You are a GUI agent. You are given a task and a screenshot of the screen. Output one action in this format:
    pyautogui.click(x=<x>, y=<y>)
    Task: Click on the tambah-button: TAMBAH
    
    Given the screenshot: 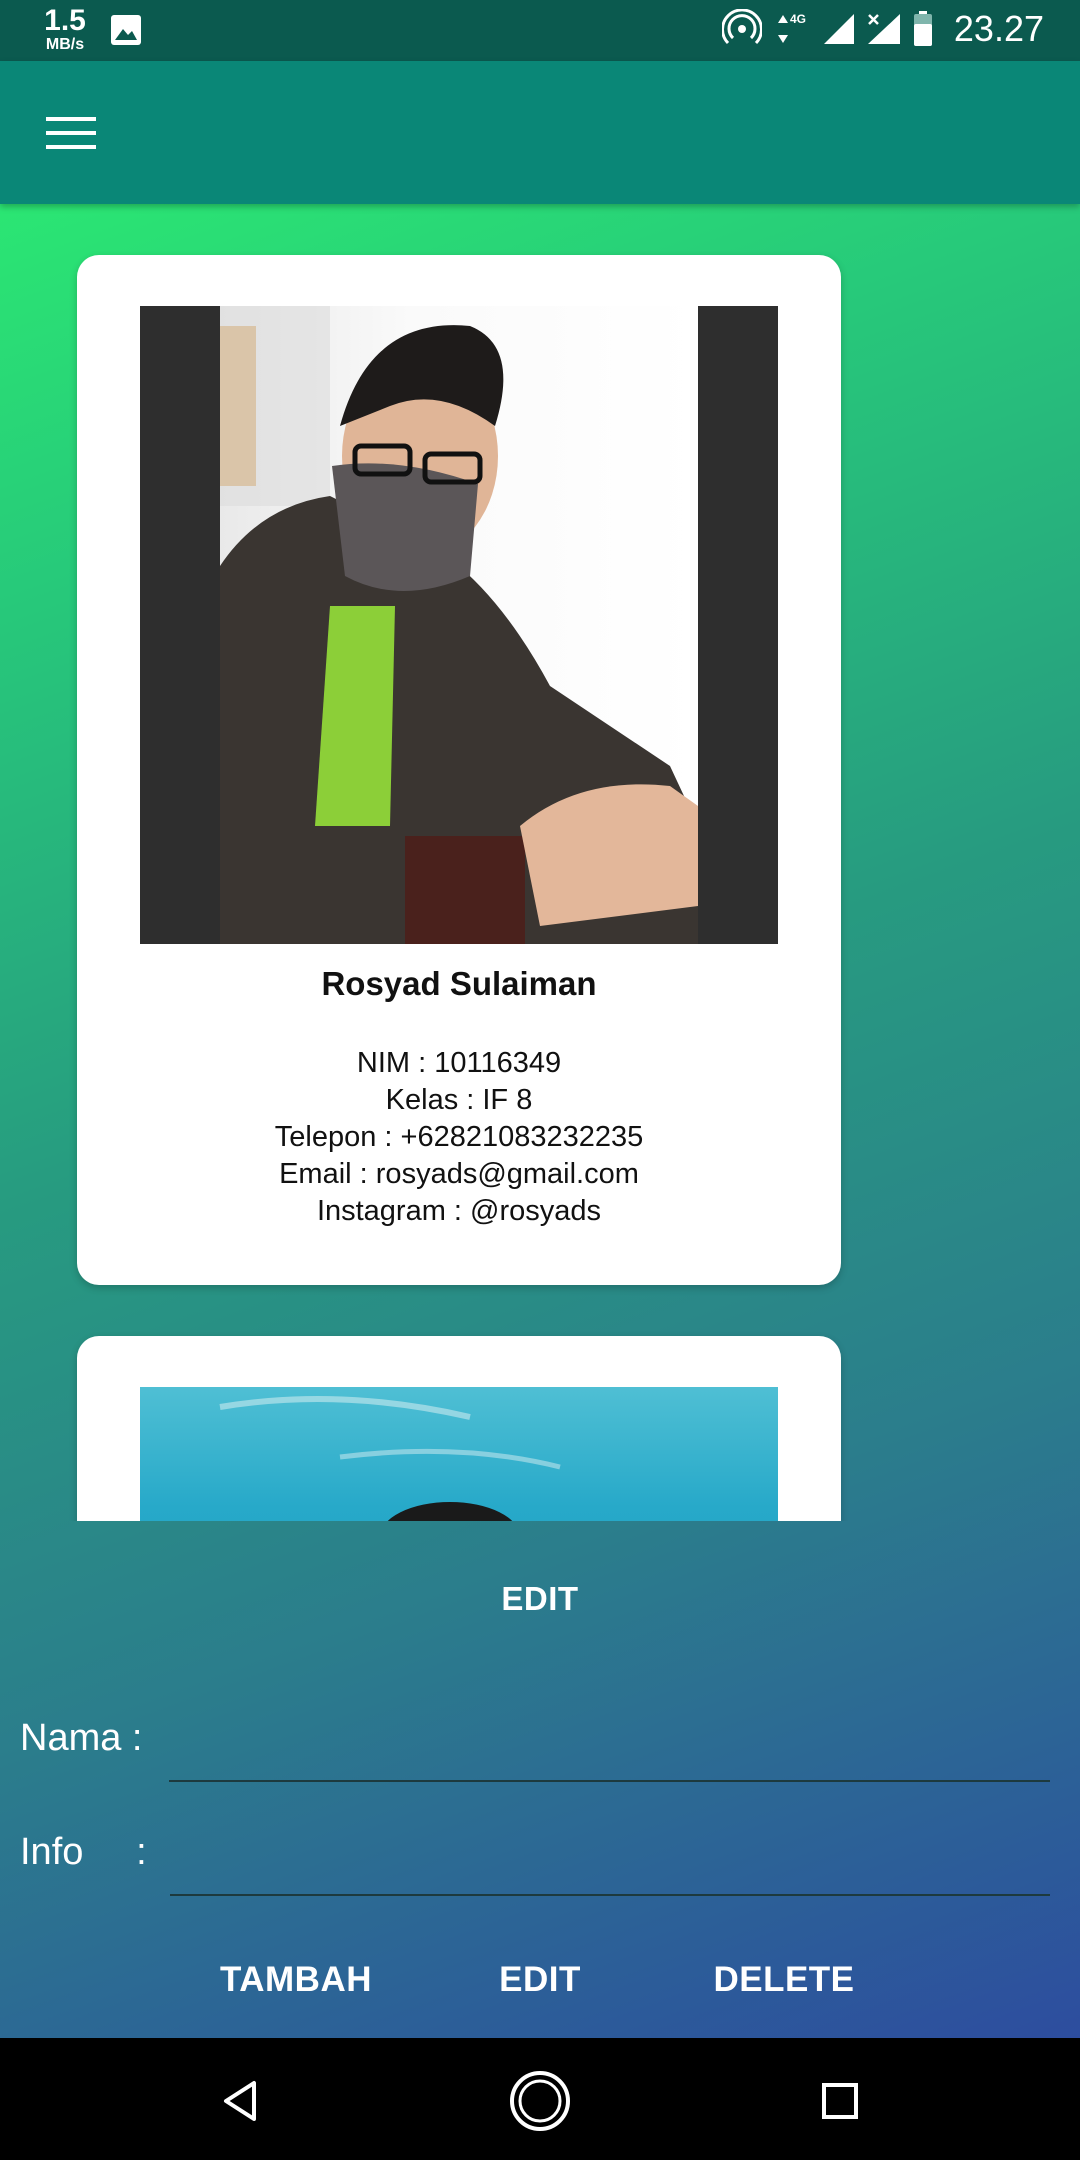 What is the action you would take?
    pyautogui.click(x=296, y=1980)
    